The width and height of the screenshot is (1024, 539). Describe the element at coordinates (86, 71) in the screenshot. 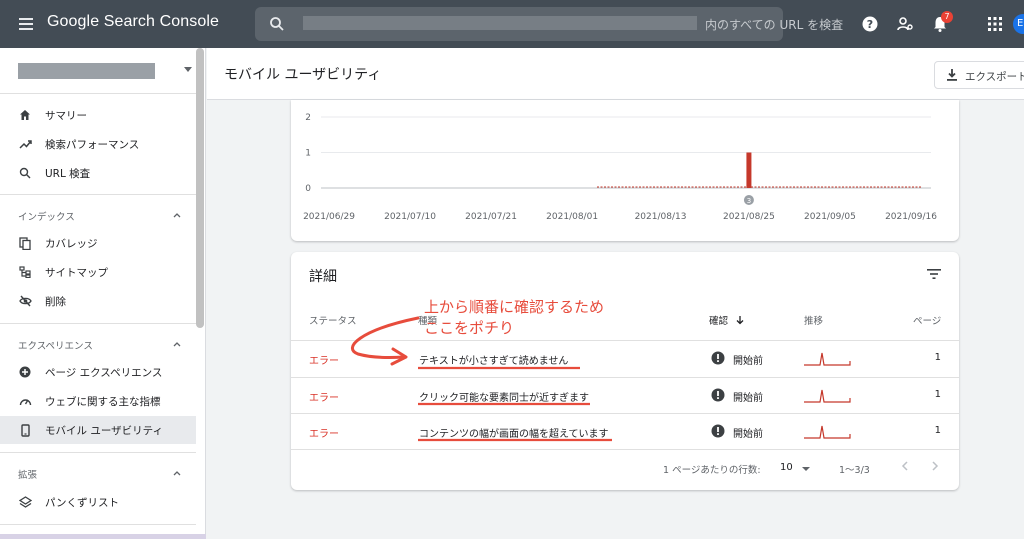

I see `redacted-property-name` at that location.